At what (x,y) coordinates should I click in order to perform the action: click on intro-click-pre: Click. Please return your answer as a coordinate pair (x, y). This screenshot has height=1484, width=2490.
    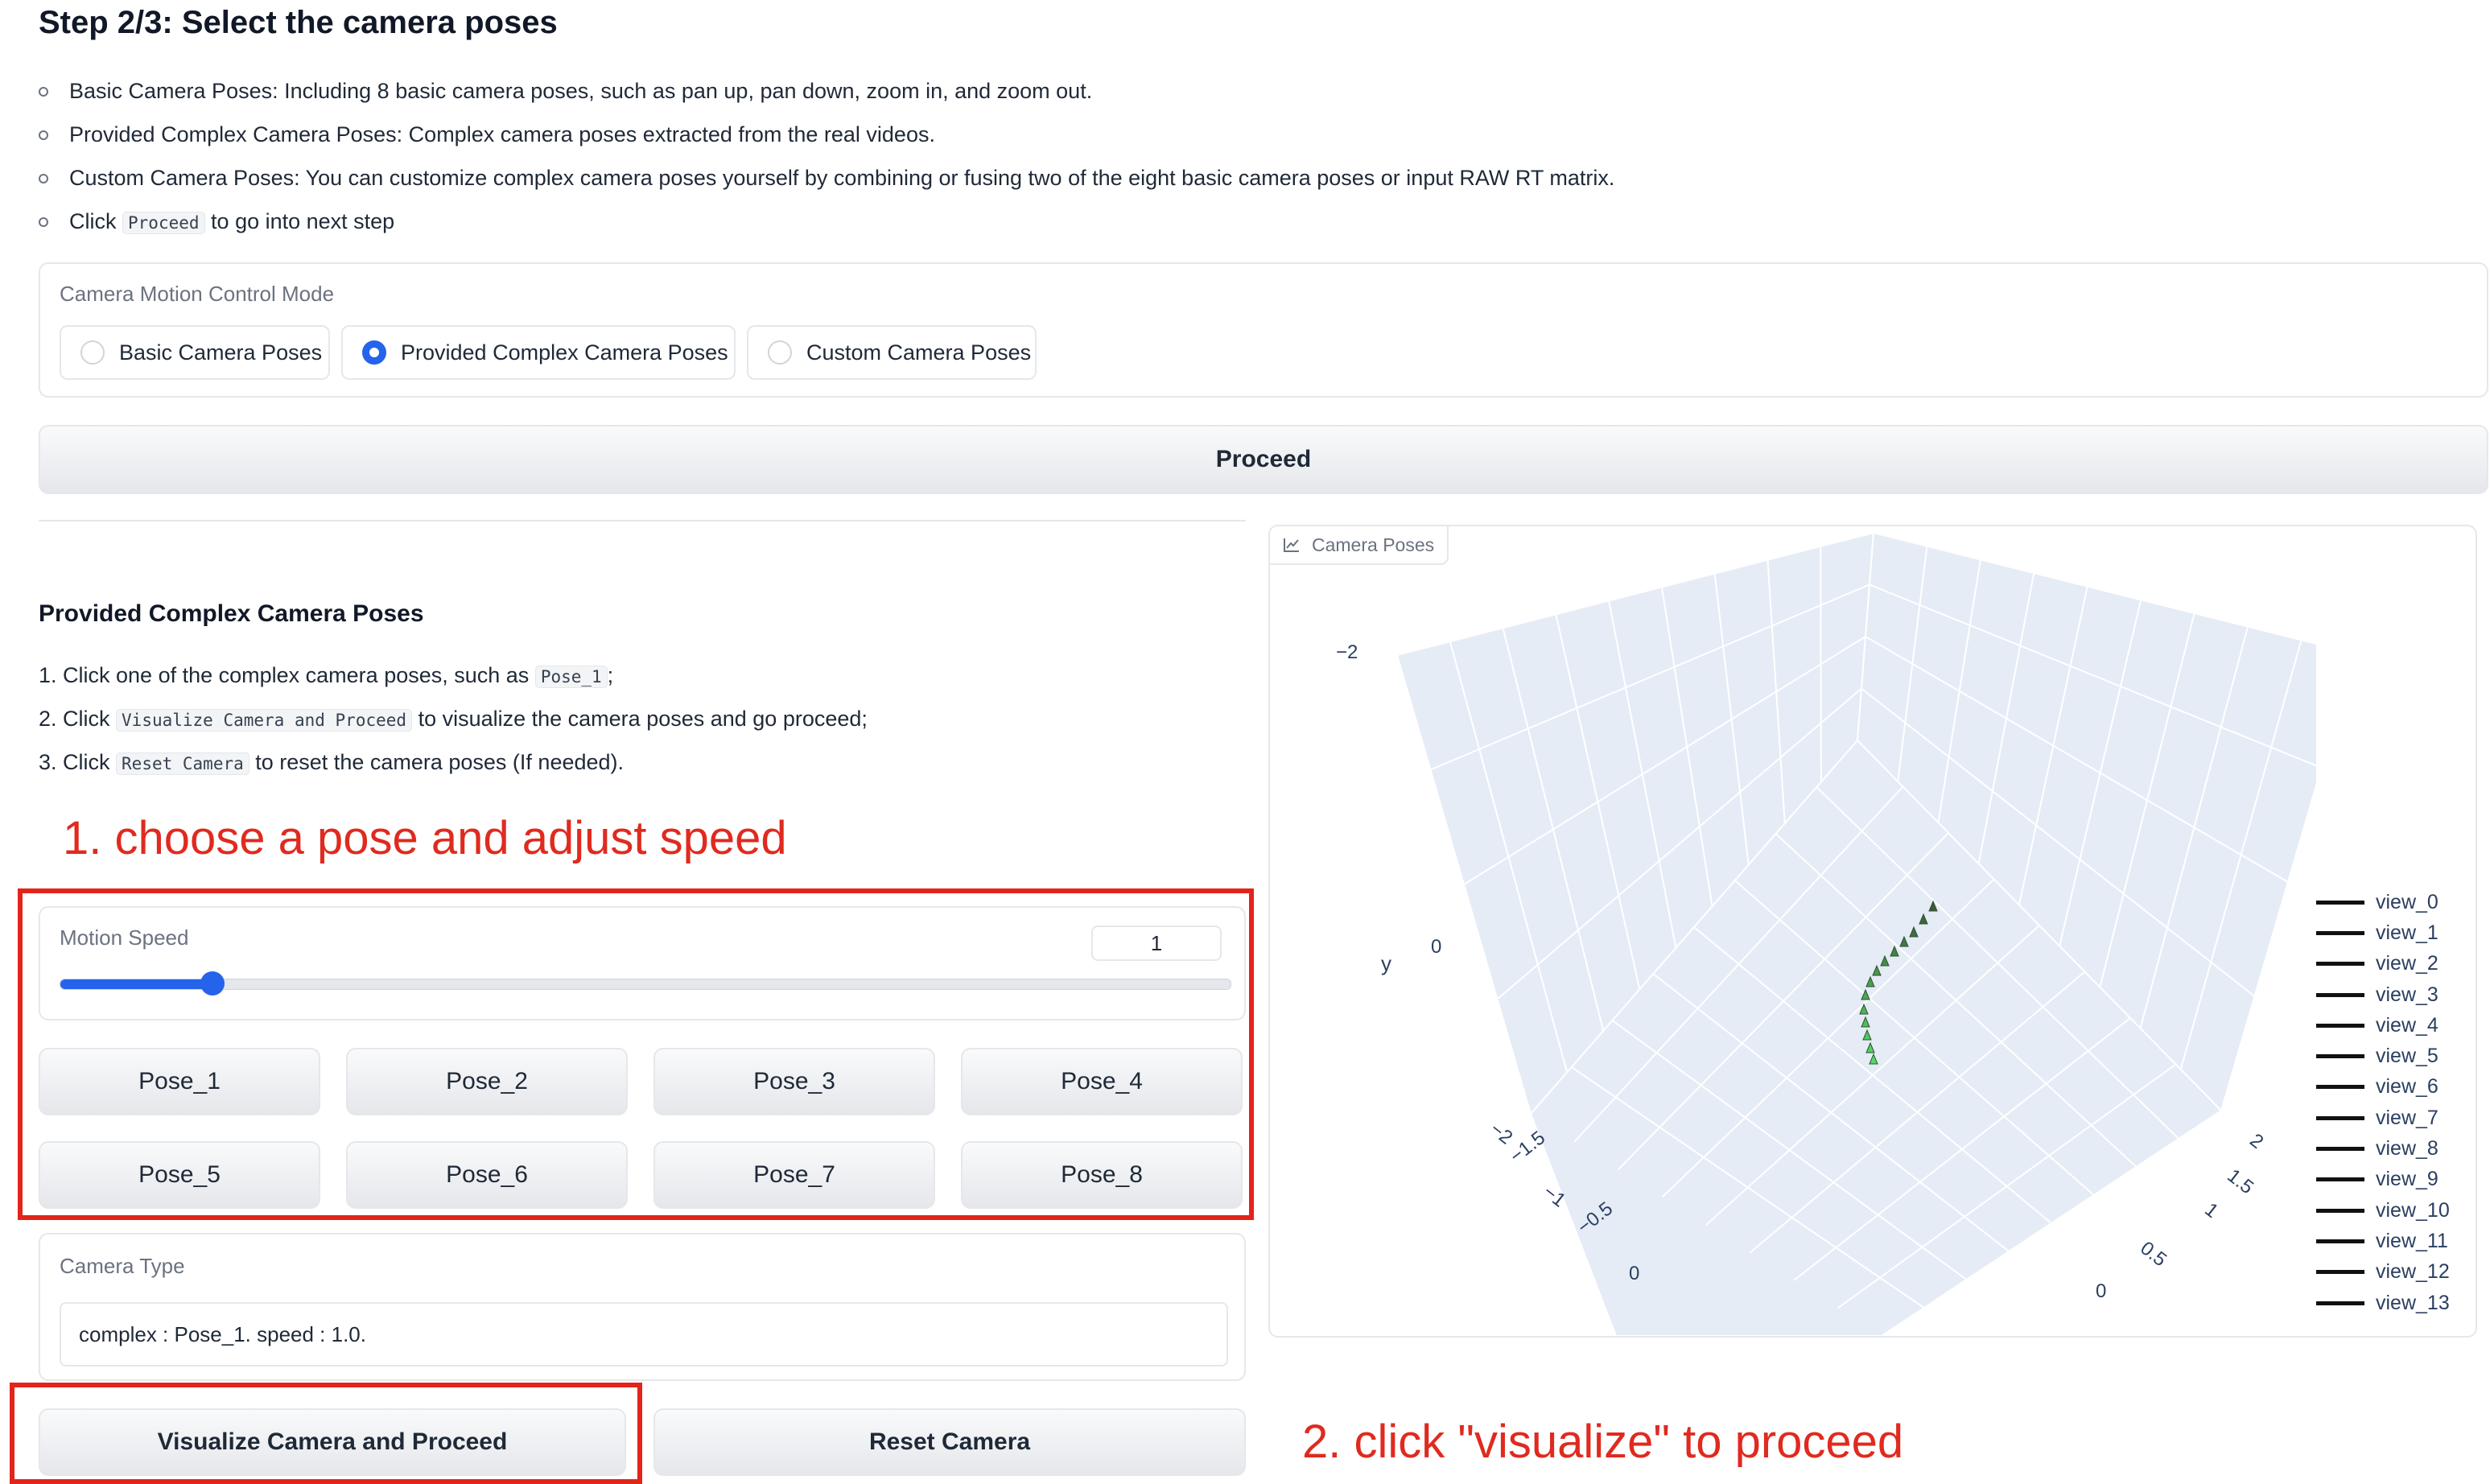
    Looking at the image, I should click on (93, 221).